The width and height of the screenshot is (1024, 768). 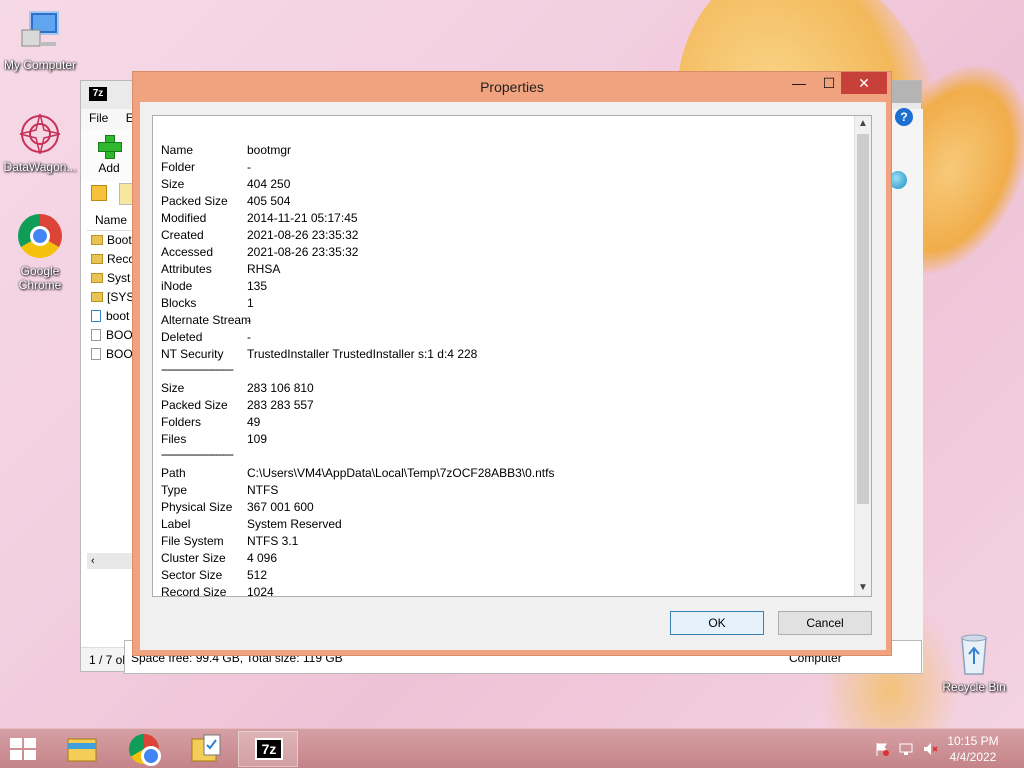 I want to click on maximize-button: ☐, so click(x=829, y=83).